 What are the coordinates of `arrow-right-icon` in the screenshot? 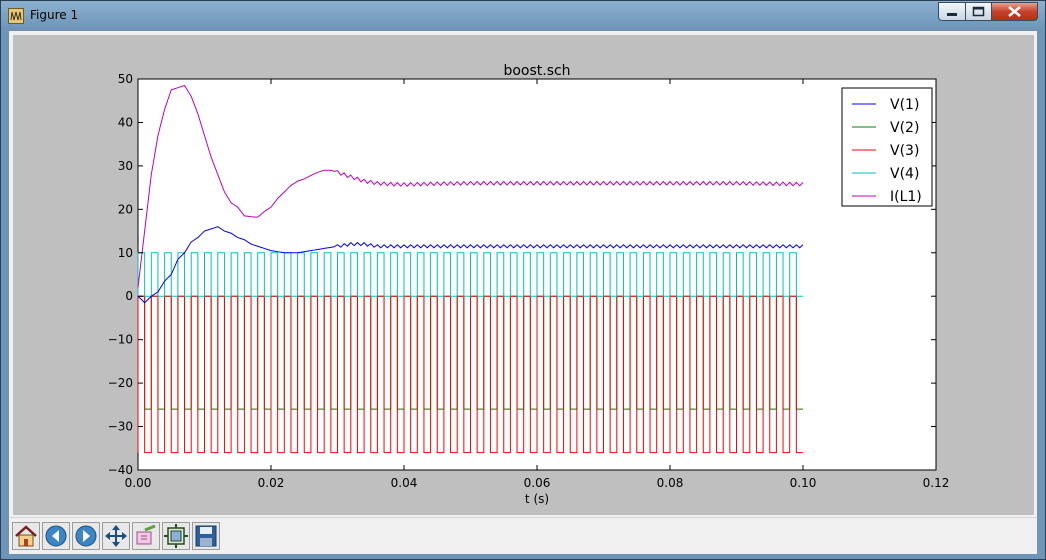 It's located at (86, 536).